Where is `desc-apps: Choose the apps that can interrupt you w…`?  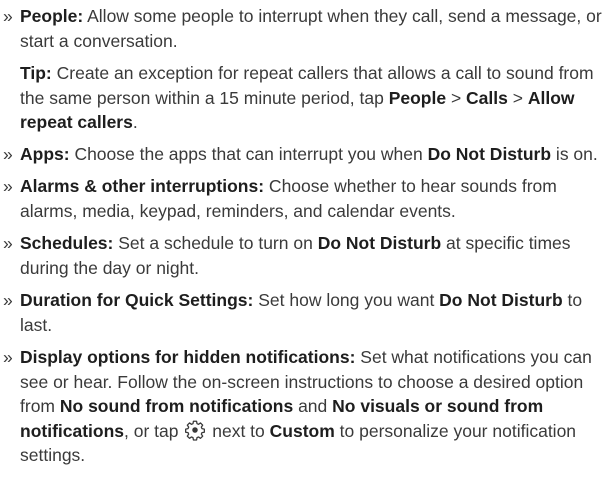
desc-apps: Choose the apps that can interrupt you w… is located at coordinates (248, 153).